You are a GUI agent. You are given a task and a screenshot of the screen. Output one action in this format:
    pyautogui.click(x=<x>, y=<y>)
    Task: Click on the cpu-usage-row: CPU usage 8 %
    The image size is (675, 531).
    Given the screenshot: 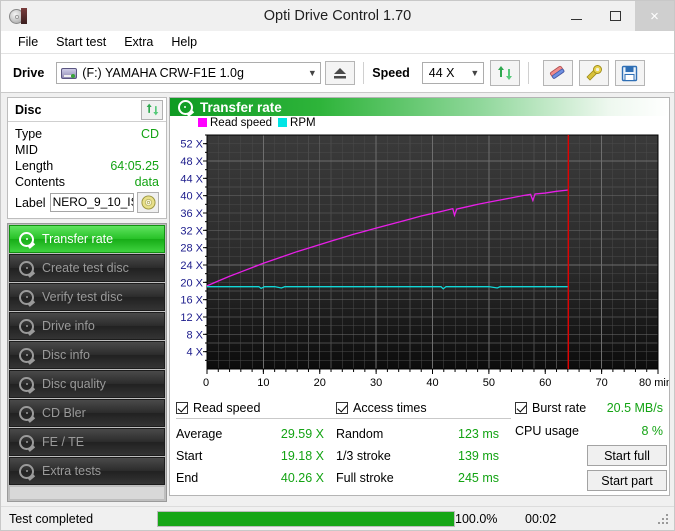 What is the action you would take?
    pyautogui.click(x=591, y=431)
    